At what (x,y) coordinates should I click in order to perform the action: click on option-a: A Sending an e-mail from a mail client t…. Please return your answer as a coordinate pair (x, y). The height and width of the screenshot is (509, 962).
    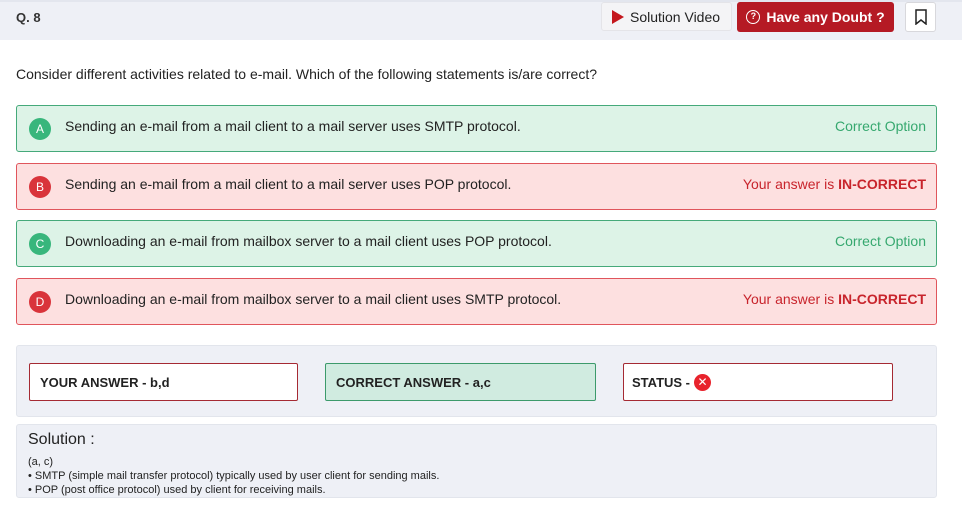
    Looking at the image, I should click on (476, 128).